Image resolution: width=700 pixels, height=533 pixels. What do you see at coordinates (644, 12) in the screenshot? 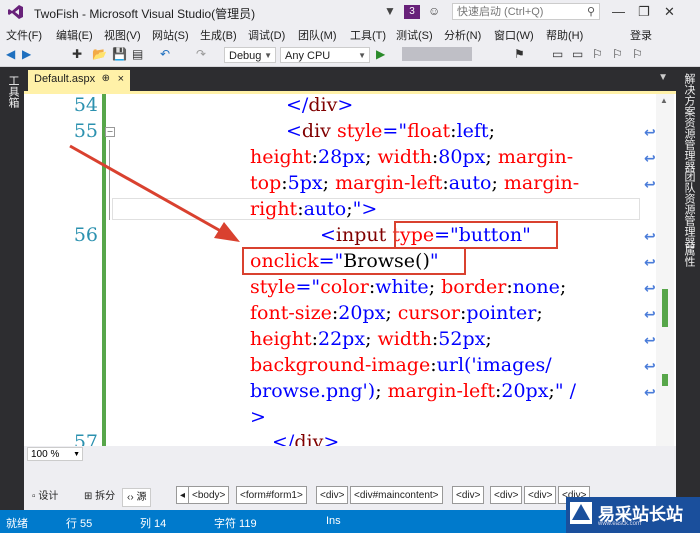
I see `maximize-button: ❐` at bounding box center [644, 12].